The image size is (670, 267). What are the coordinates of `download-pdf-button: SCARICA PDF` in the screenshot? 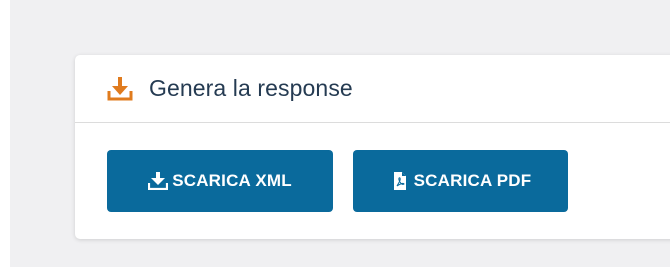 It's located at (460, 181).